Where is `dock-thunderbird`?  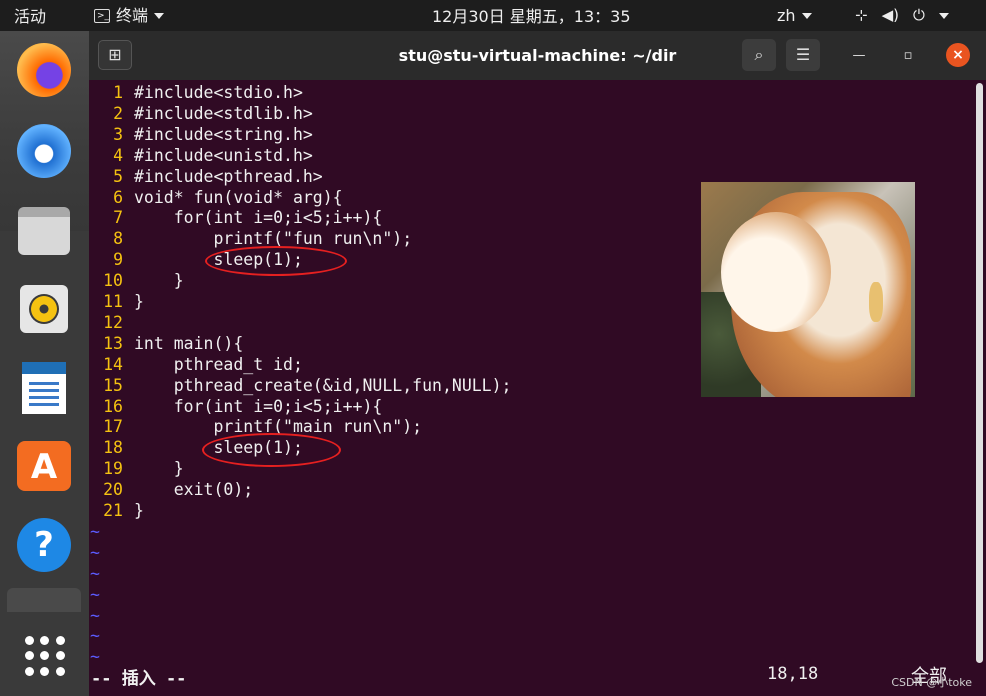 dock-thunderbird is located at coordinates (44, 151).